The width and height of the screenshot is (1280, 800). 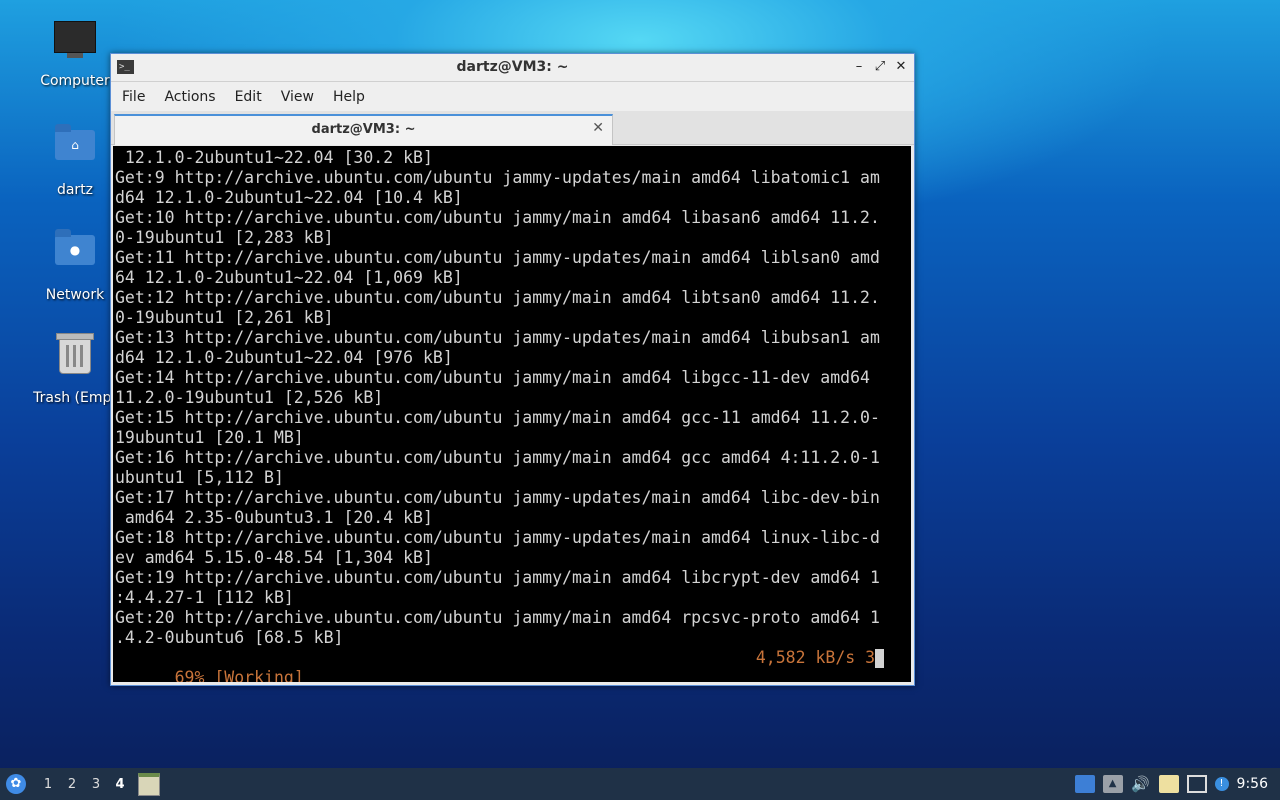 I want to click on update-notifier-icon: !, so click(x=1221, y=784).